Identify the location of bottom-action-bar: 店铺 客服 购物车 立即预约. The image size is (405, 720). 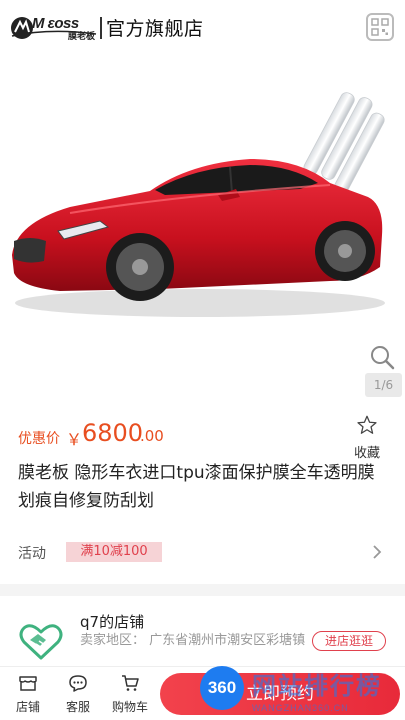
(202, 693).